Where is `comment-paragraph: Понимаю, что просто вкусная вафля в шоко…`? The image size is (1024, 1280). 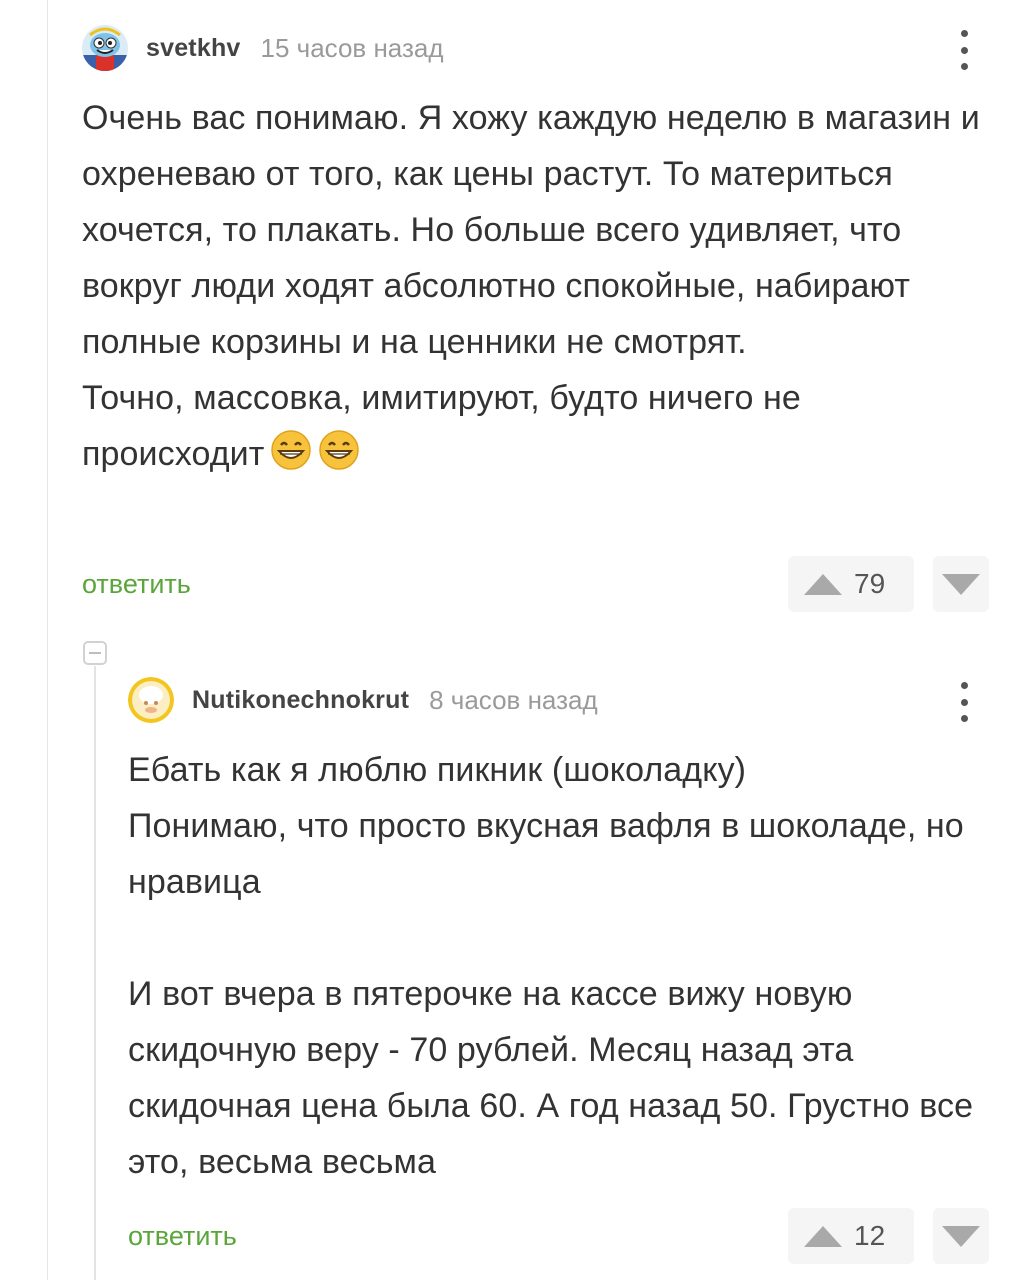
comment-paragraph: Понимаю, что просто вкусная вафля в шоко… is located at coordinates (546, 854).